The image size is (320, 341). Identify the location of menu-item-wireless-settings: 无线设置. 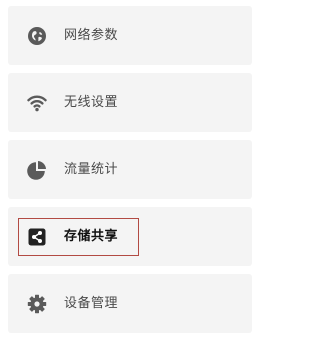
(130, 102).